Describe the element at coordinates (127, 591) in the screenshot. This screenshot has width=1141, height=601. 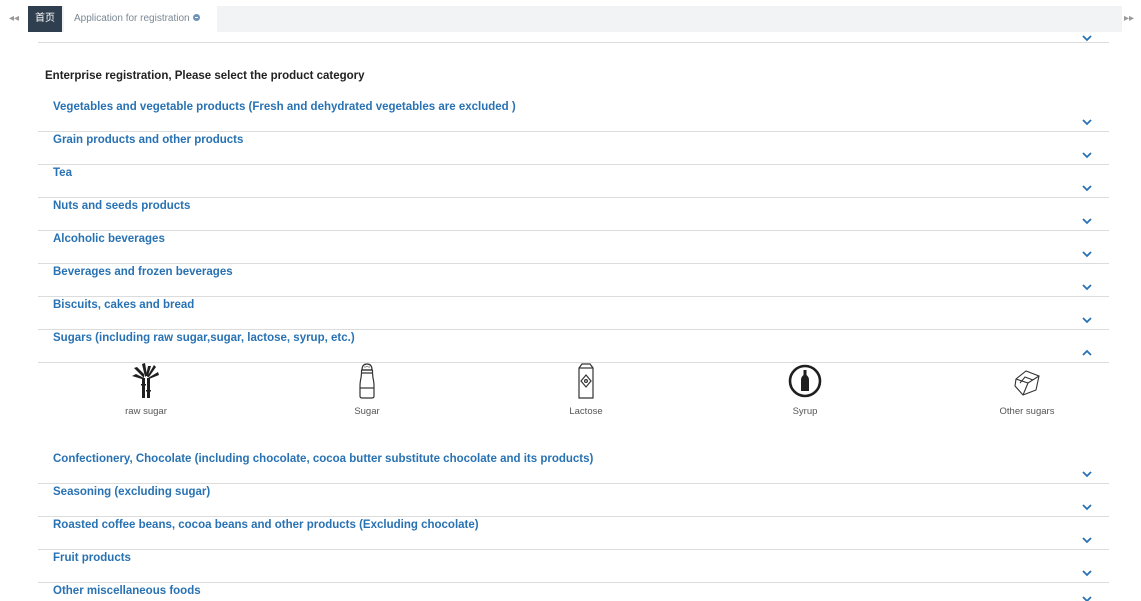
I see `category-label: Other miscellaneous foods` at that location.